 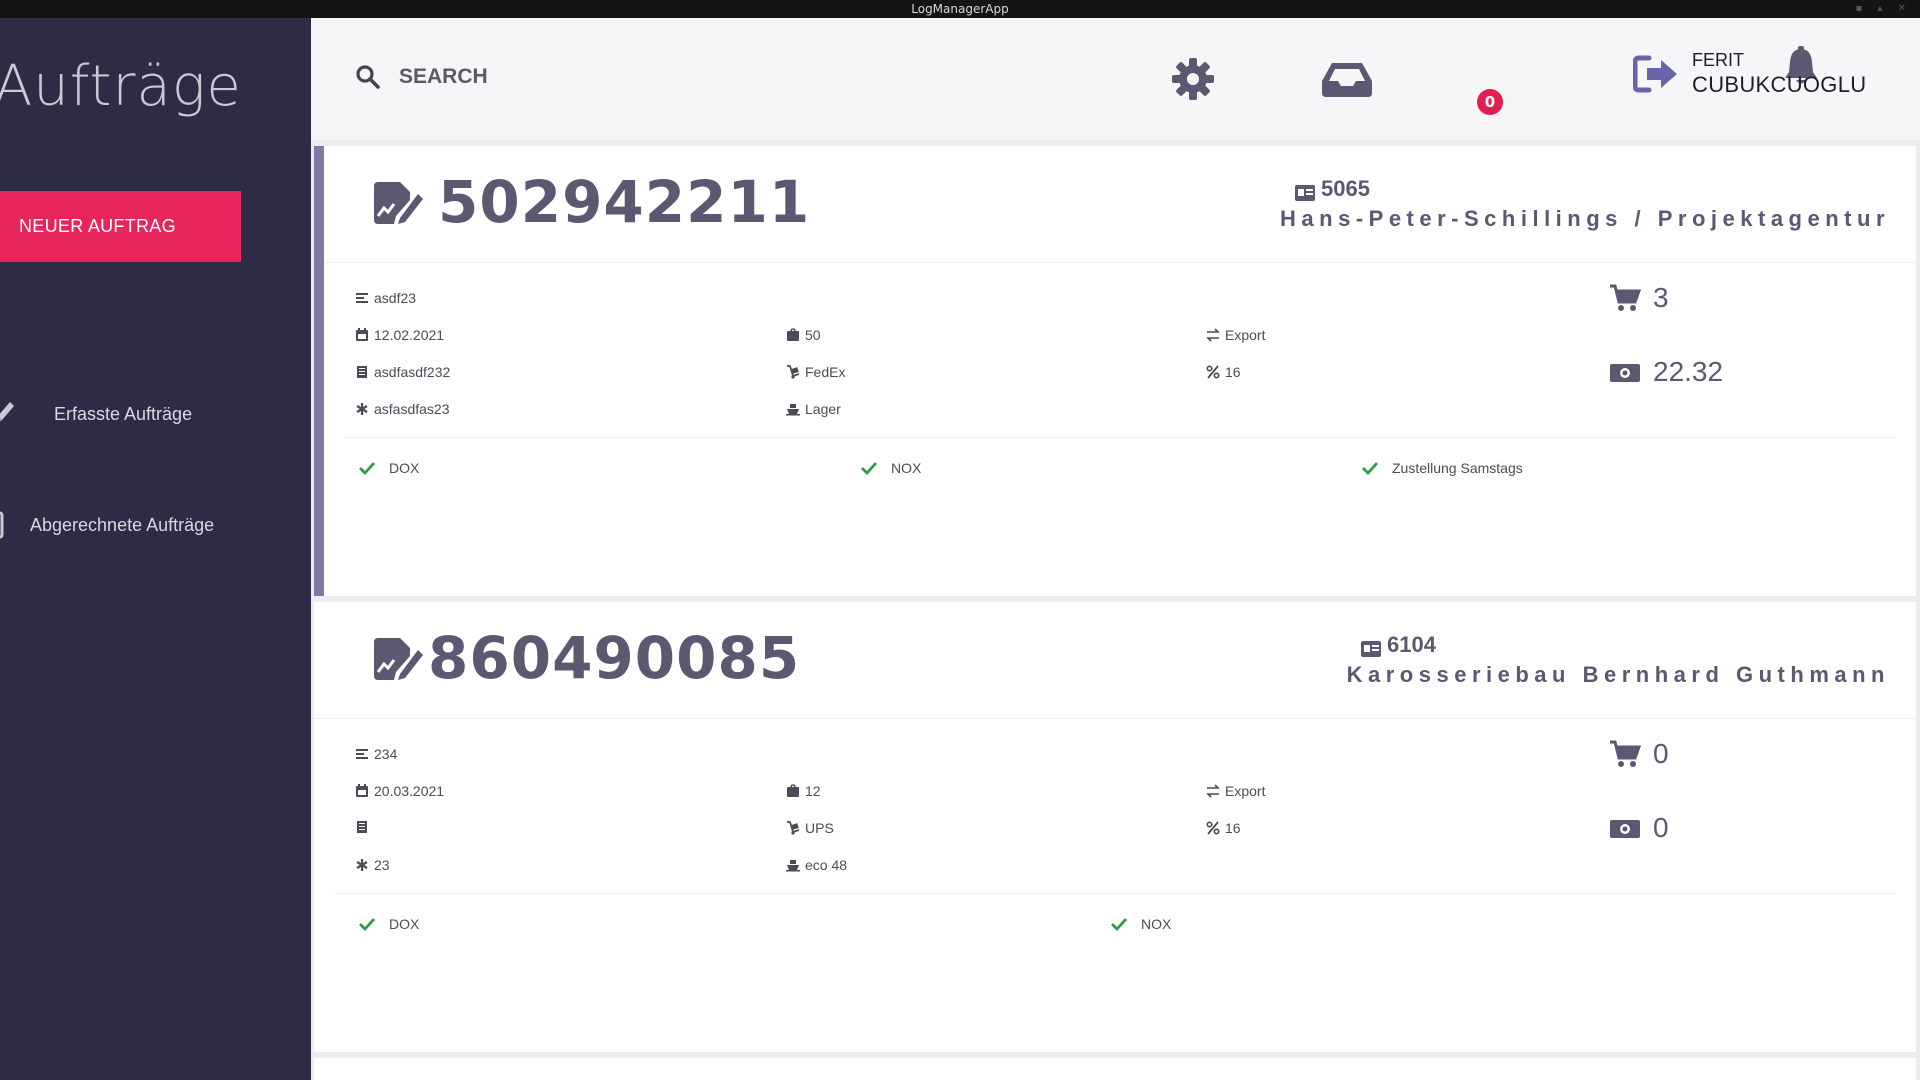 I want to click on code-value: asdfasdf232, so click(x=412, y=372).